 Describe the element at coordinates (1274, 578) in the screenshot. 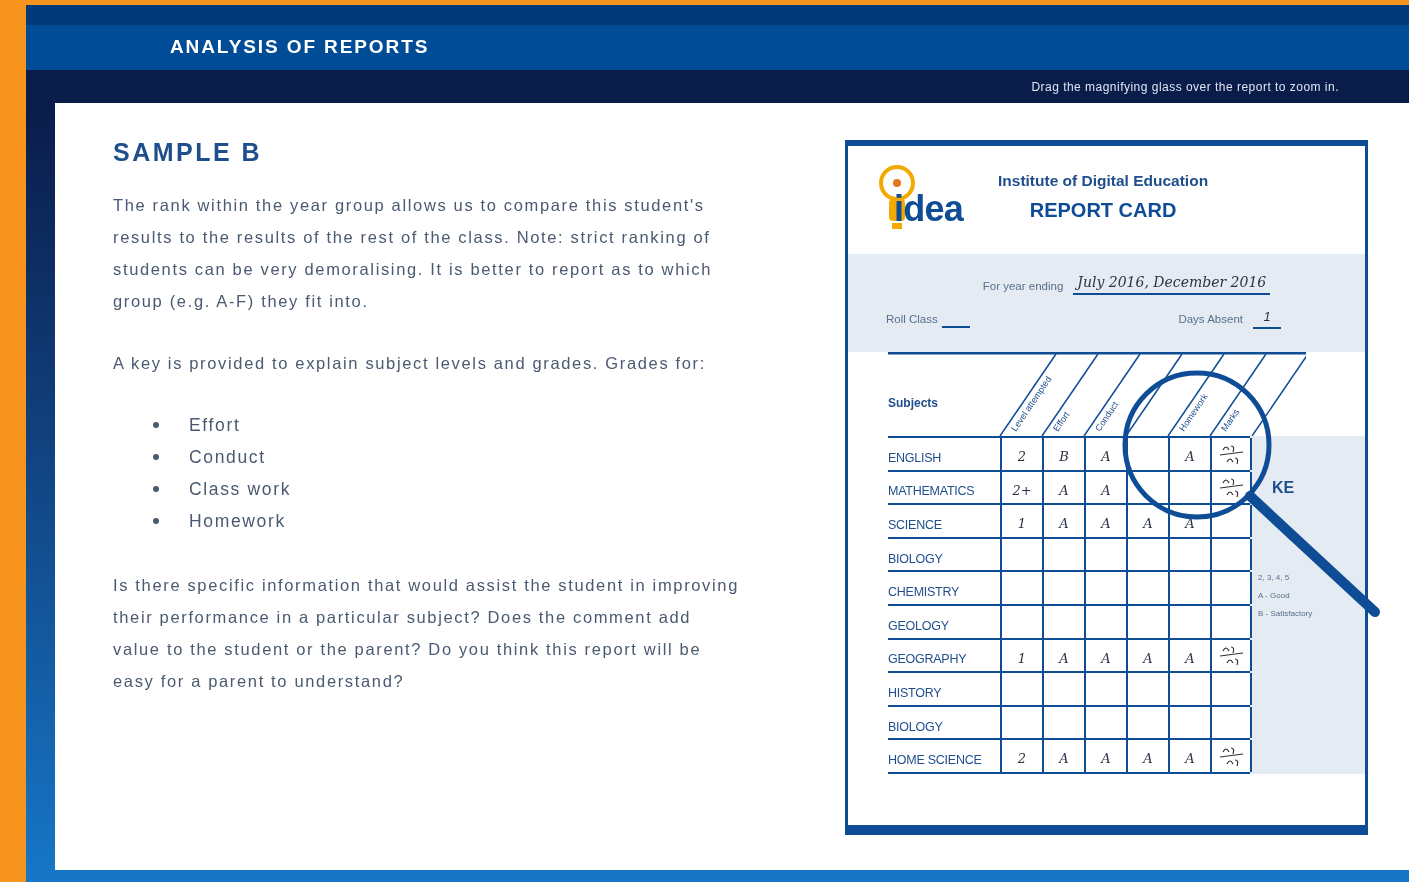

I see `key-item: 2, 3, 4, 5` at that location.